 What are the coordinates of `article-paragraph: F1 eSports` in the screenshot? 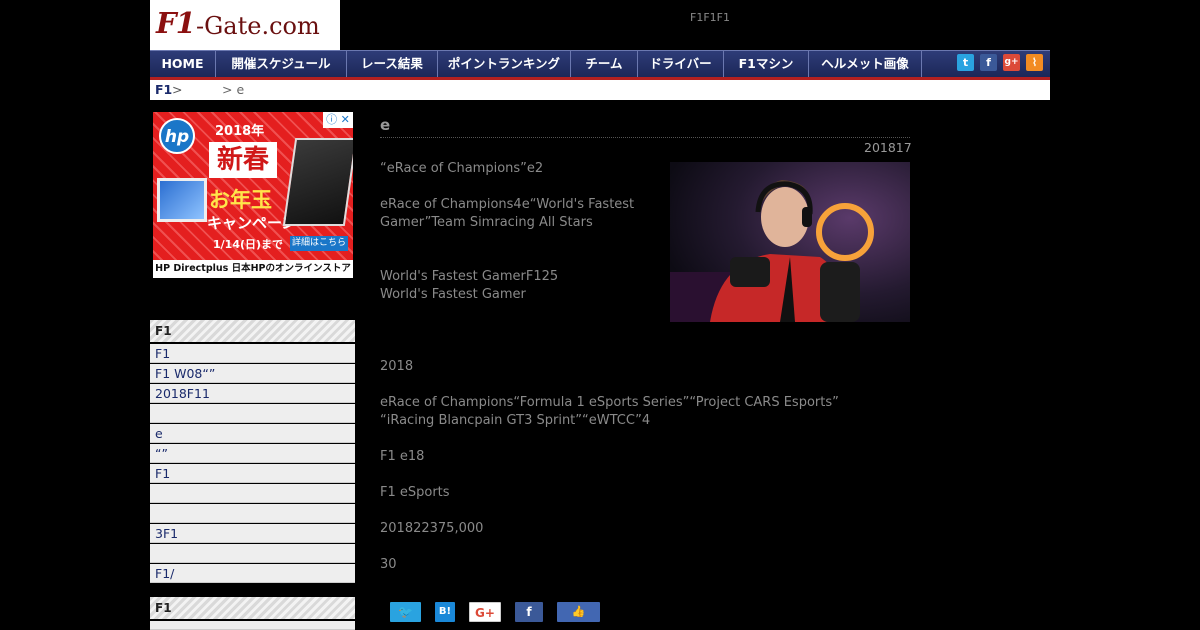 It's located at (415, 492).